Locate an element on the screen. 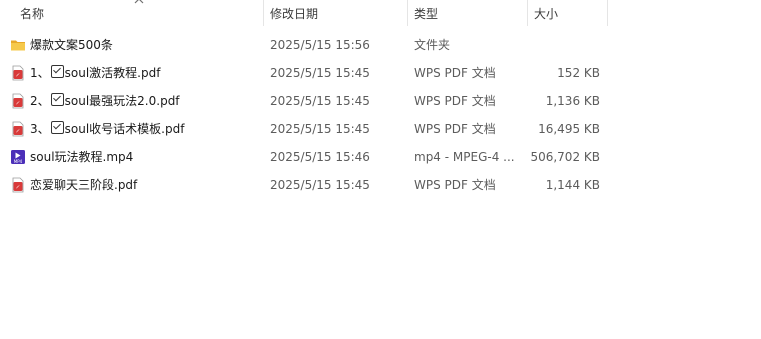 This screenshot has height=339, width=761. file-name-text: soul激活教程.pdf is located at coordinates (112, 73).